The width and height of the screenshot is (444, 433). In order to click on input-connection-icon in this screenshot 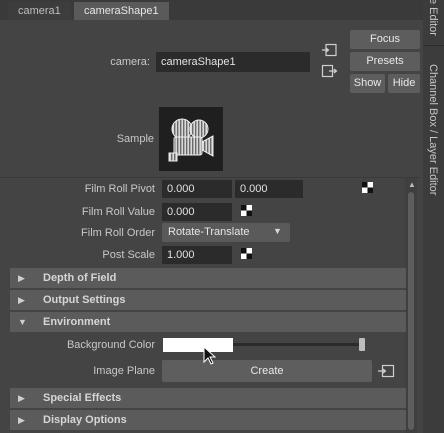, I will do `click(329, 50)`.